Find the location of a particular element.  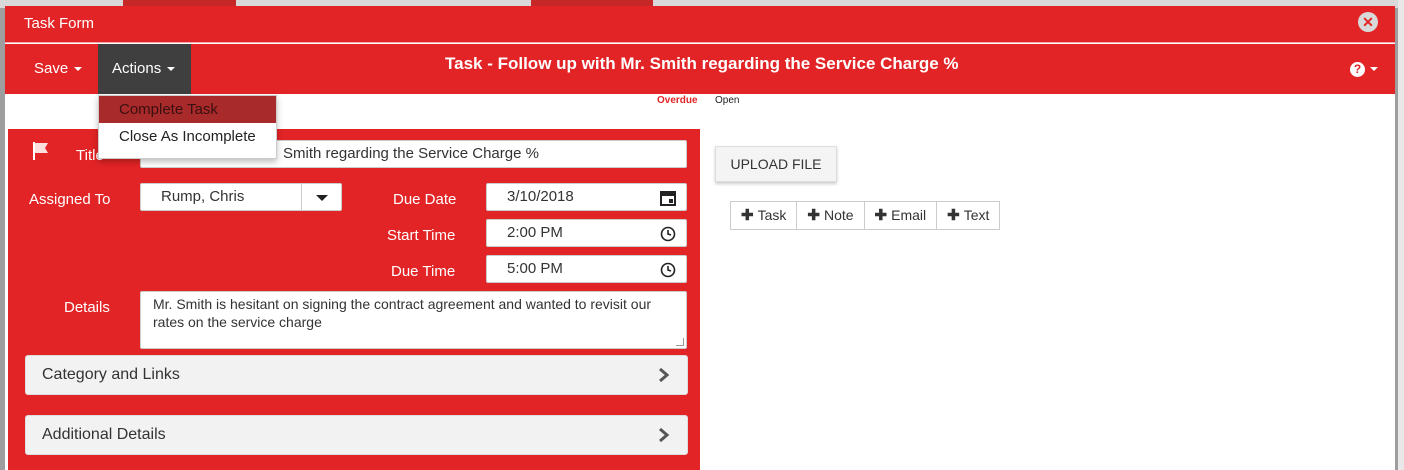

due-date-value: 3/10/2018 is located at coordinates (540, 196).